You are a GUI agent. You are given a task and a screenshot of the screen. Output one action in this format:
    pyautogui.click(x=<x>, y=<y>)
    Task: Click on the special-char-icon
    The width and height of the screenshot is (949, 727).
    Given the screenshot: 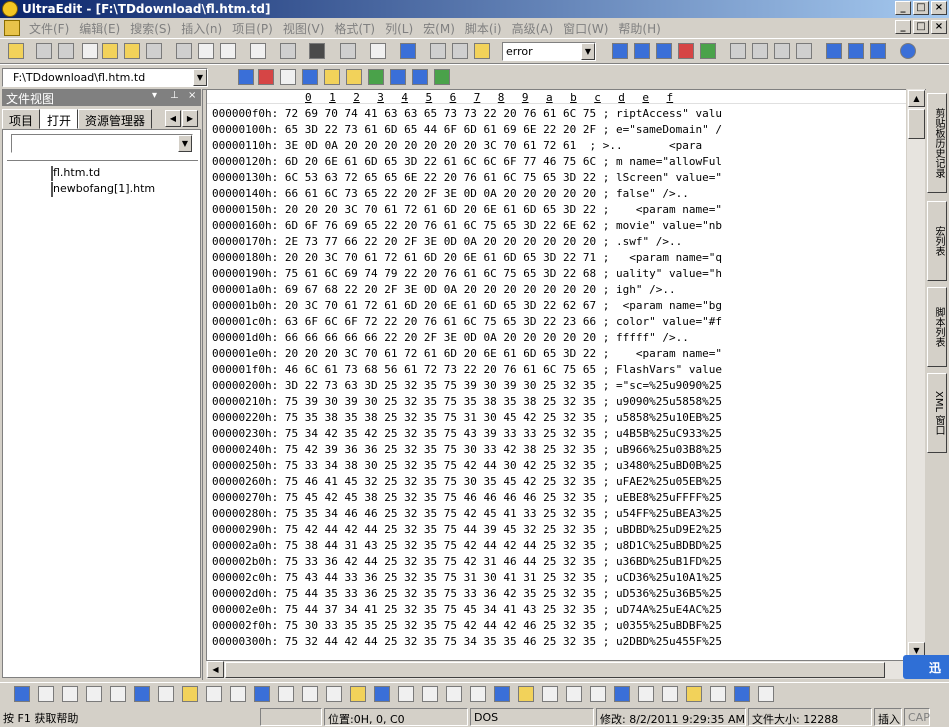 What is the action you would take?
    pyautogui.click(x=574, y=694)
    